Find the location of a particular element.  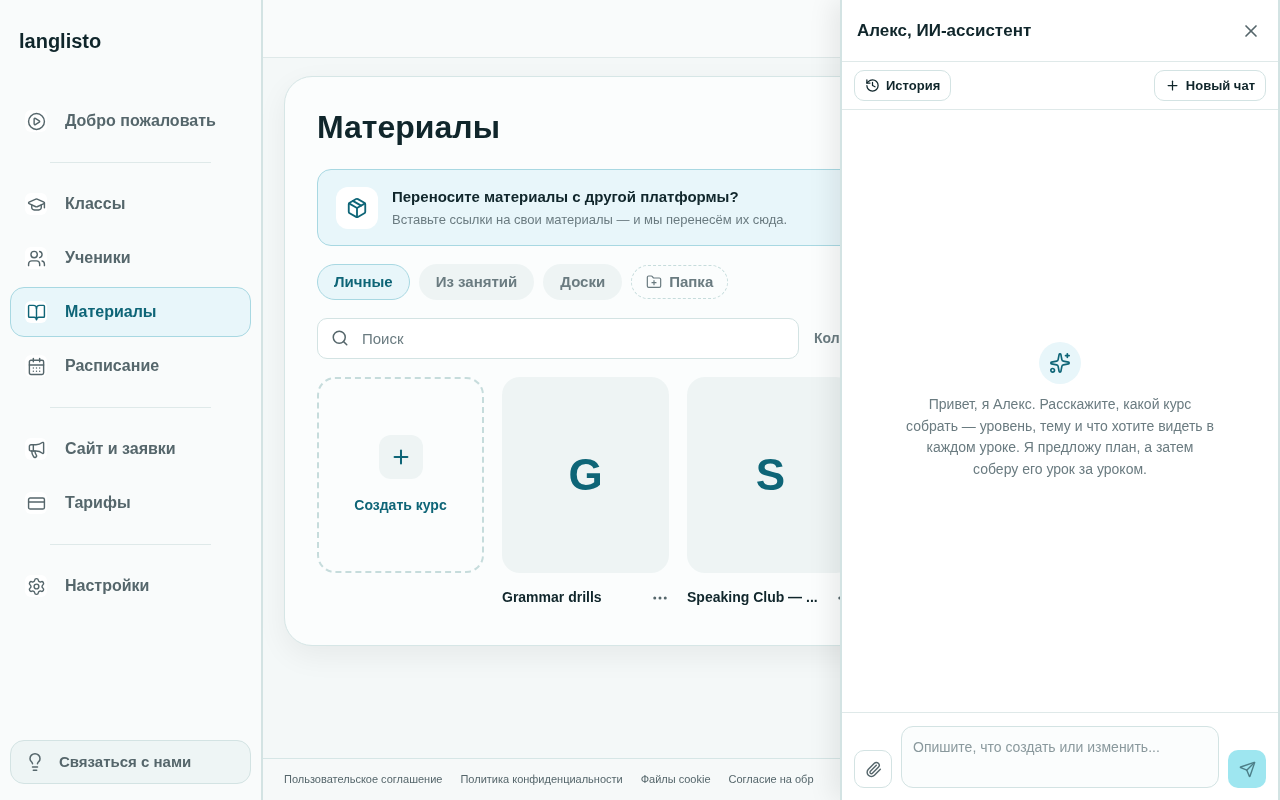

attach-button is located at coordinates (873, 769).